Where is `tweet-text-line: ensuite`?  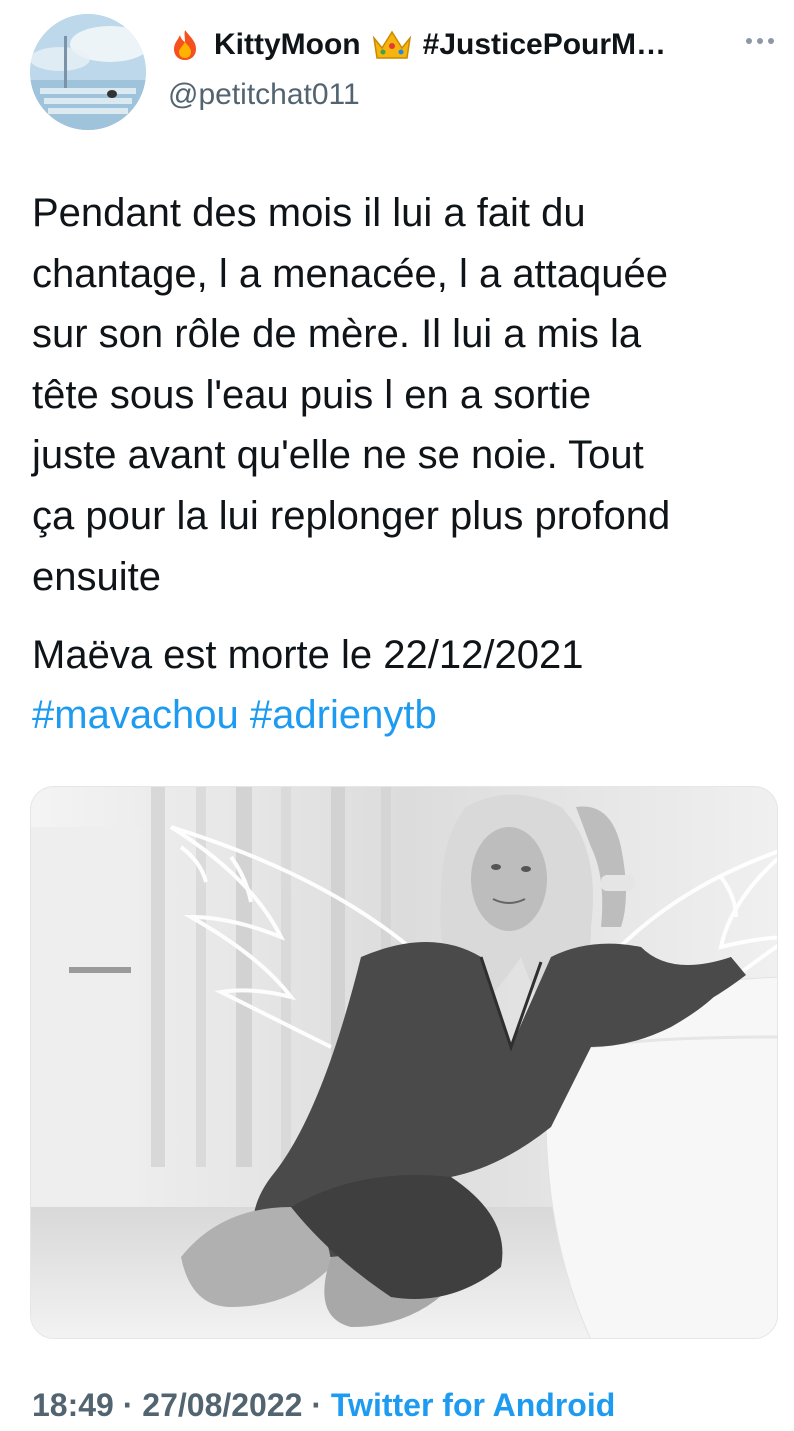 tweet-text-line: ensuite is located at coordinates (96, 576).